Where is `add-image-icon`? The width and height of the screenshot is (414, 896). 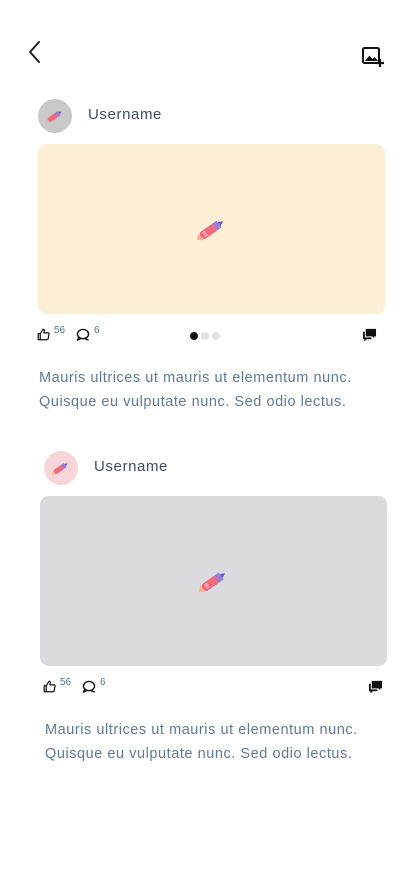
add-image-icon is located at coordinates (373, 57).